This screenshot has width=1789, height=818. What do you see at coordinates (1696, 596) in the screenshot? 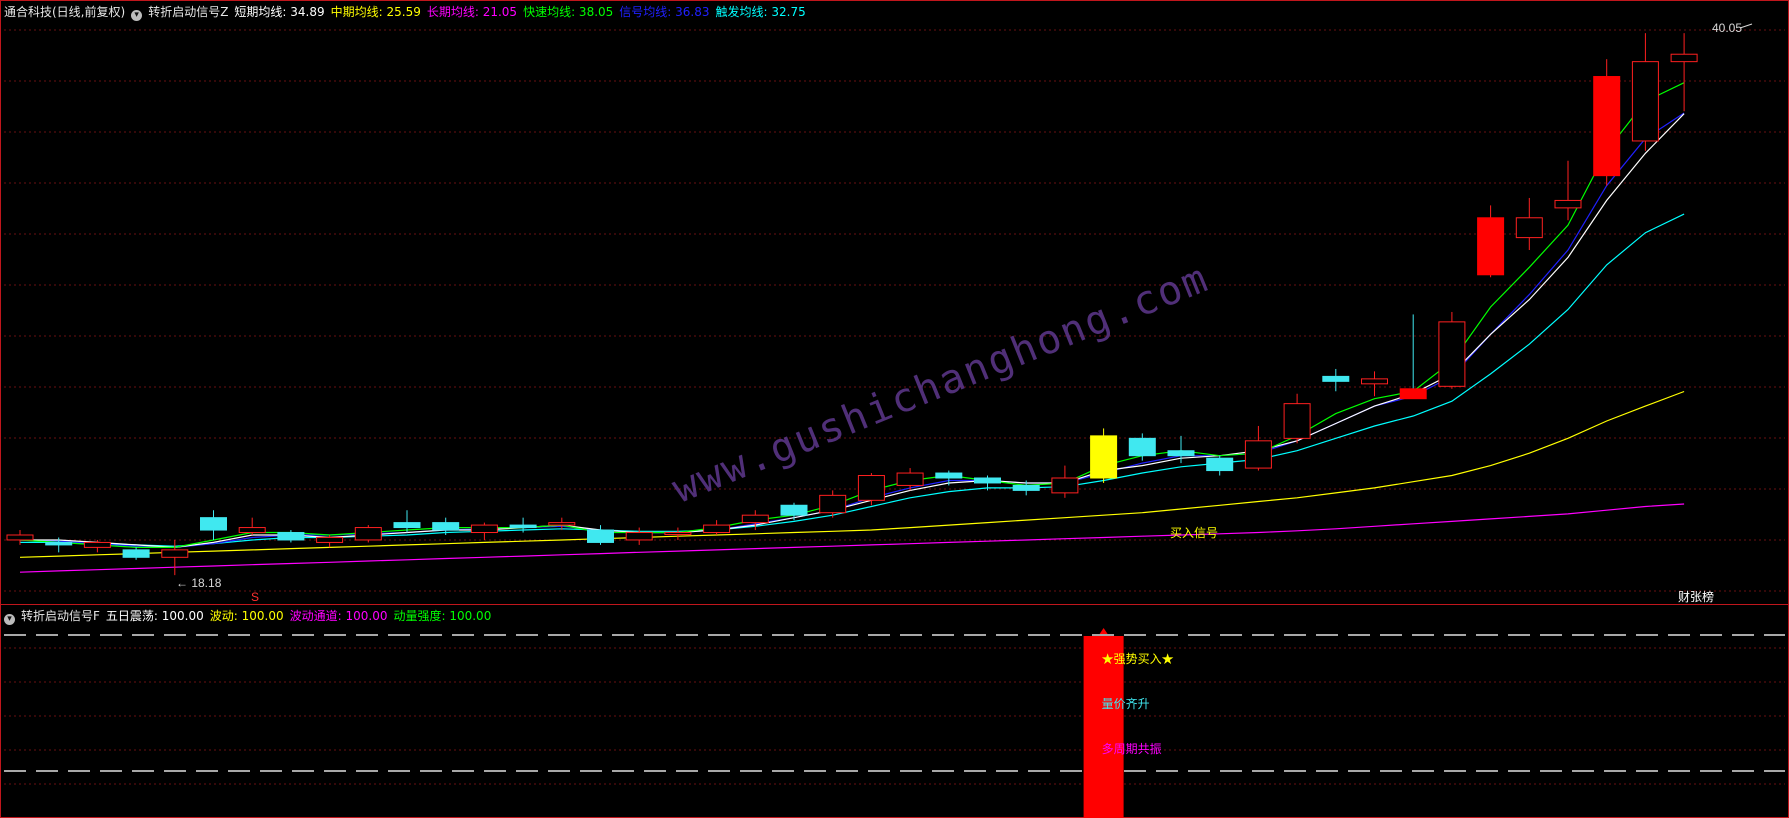
I see `caizhang-label: 财张榜` at bounding box center [1696, 596].